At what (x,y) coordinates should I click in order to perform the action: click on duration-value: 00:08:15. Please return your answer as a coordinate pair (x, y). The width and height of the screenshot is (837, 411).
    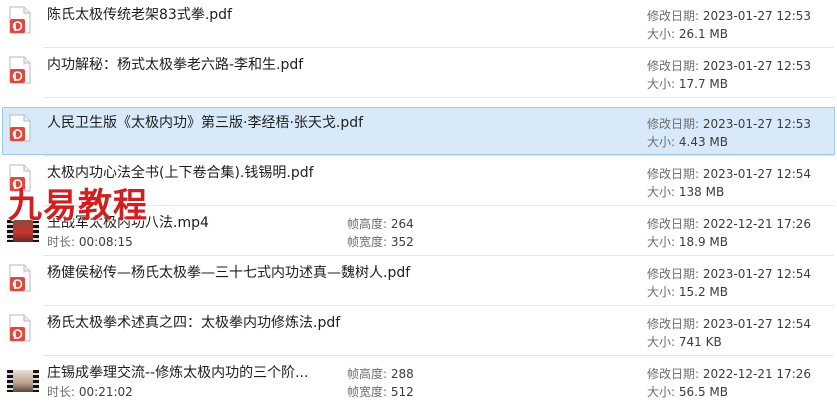
    Looking at the image, I should click on (105, 242).